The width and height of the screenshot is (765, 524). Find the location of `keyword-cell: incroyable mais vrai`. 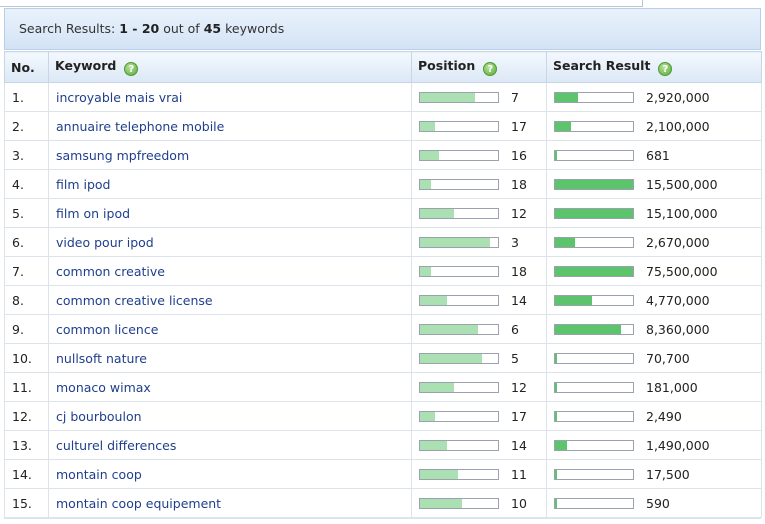

keyword-cell: incroyable mais vrai is located at coordinates (230, 97).